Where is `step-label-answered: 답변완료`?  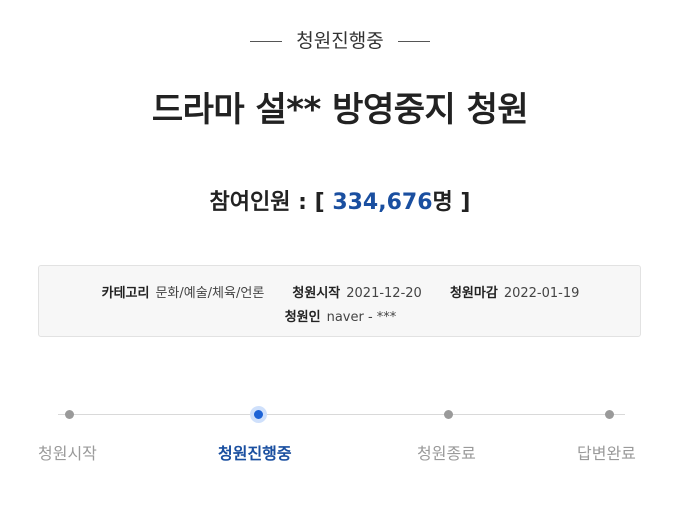
step-label-answered: 답변완료 is located at coordinates (606, 453).